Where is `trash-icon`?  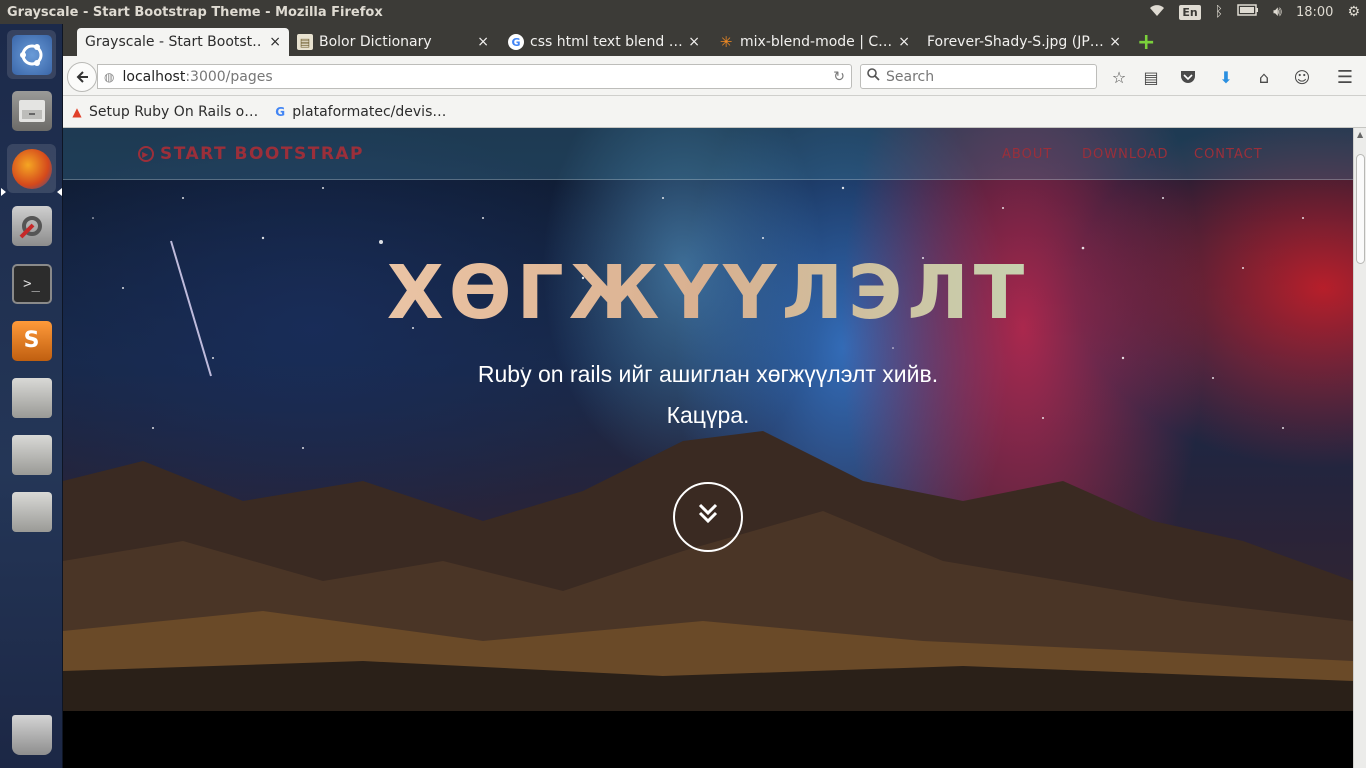 trash-icon is located at coordinates (31, 734).